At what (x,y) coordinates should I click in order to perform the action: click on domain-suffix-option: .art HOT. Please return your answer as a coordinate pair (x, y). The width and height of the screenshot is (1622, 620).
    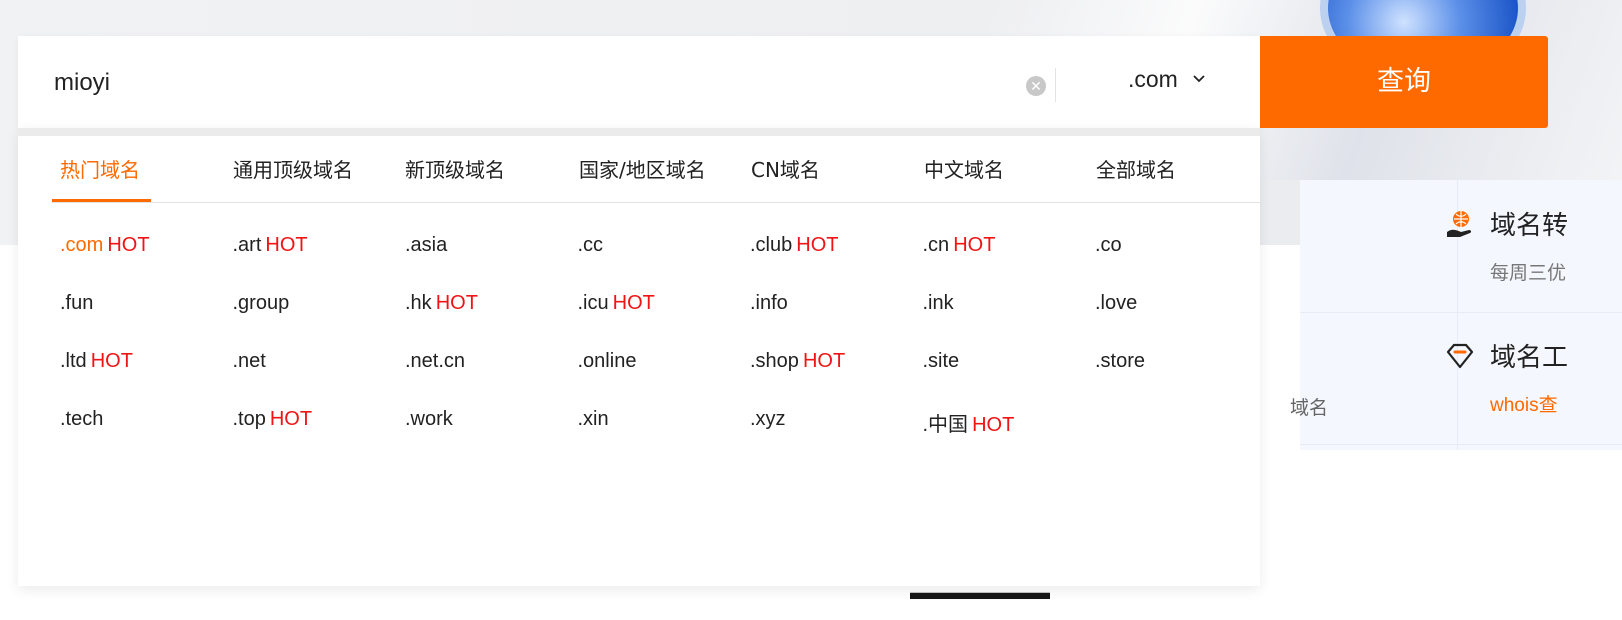
    Looking at the image, I should click on (270, 245).